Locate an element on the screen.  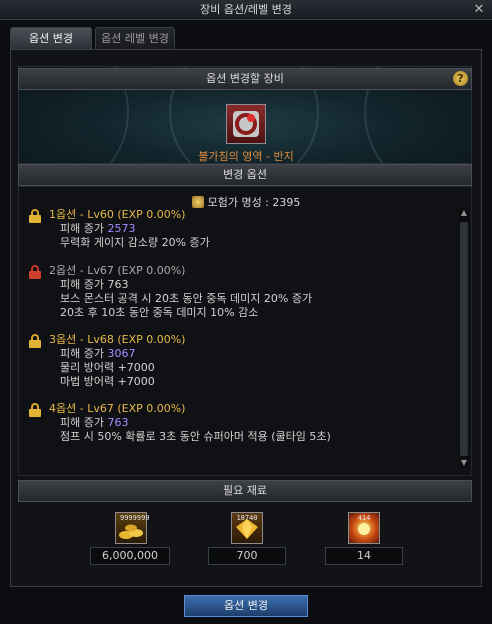
tab-option-level-change: 옵션 레벨 변경 is located at coordinates (135, 38).